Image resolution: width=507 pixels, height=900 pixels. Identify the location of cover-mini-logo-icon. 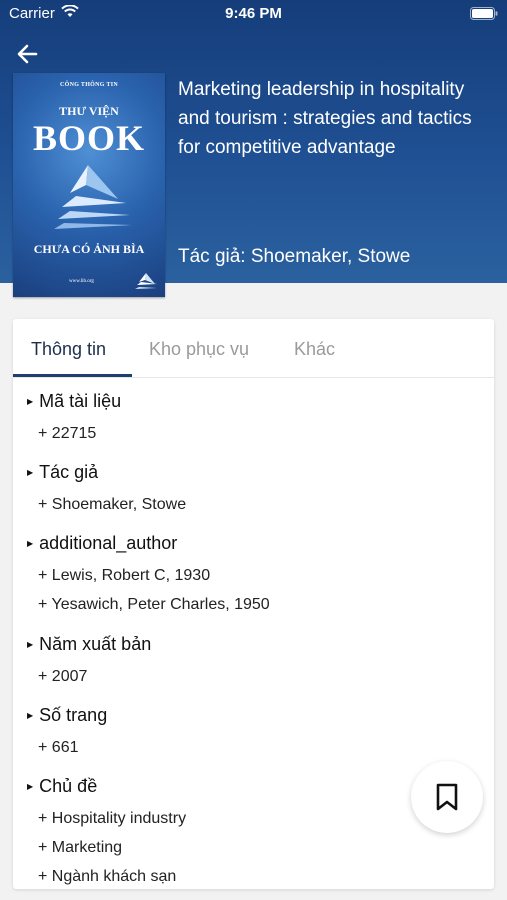
(146, 283).